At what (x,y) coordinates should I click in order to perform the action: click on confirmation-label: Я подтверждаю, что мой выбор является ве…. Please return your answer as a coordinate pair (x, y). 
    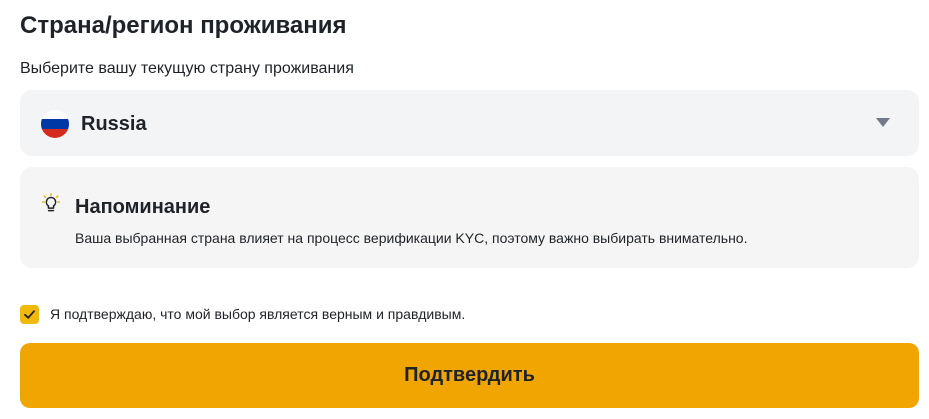
    Looking at the image, I should click on (258, 314).